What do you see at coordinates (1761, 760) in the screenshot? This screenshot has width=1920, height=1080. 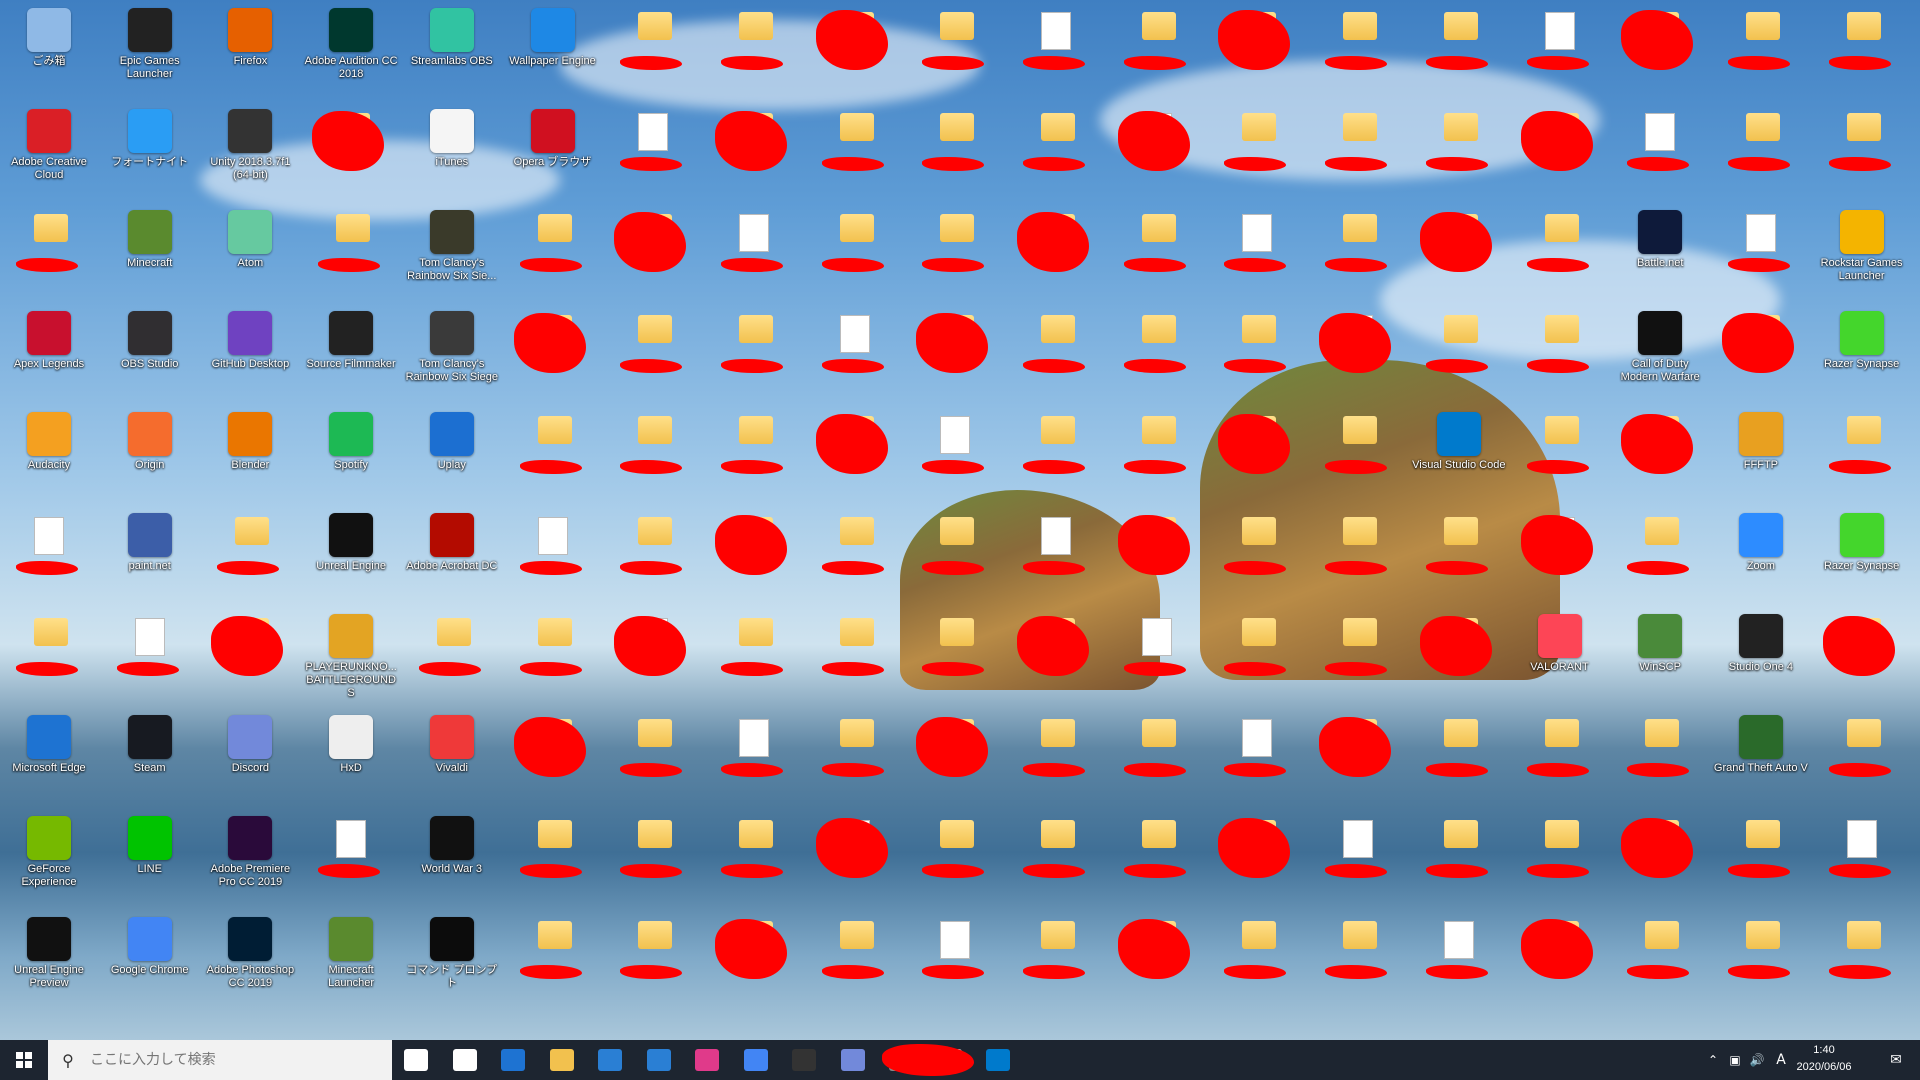 I see `desktop-shortcut: Grand Theft Auto V` at bounding box center [1761, 760].